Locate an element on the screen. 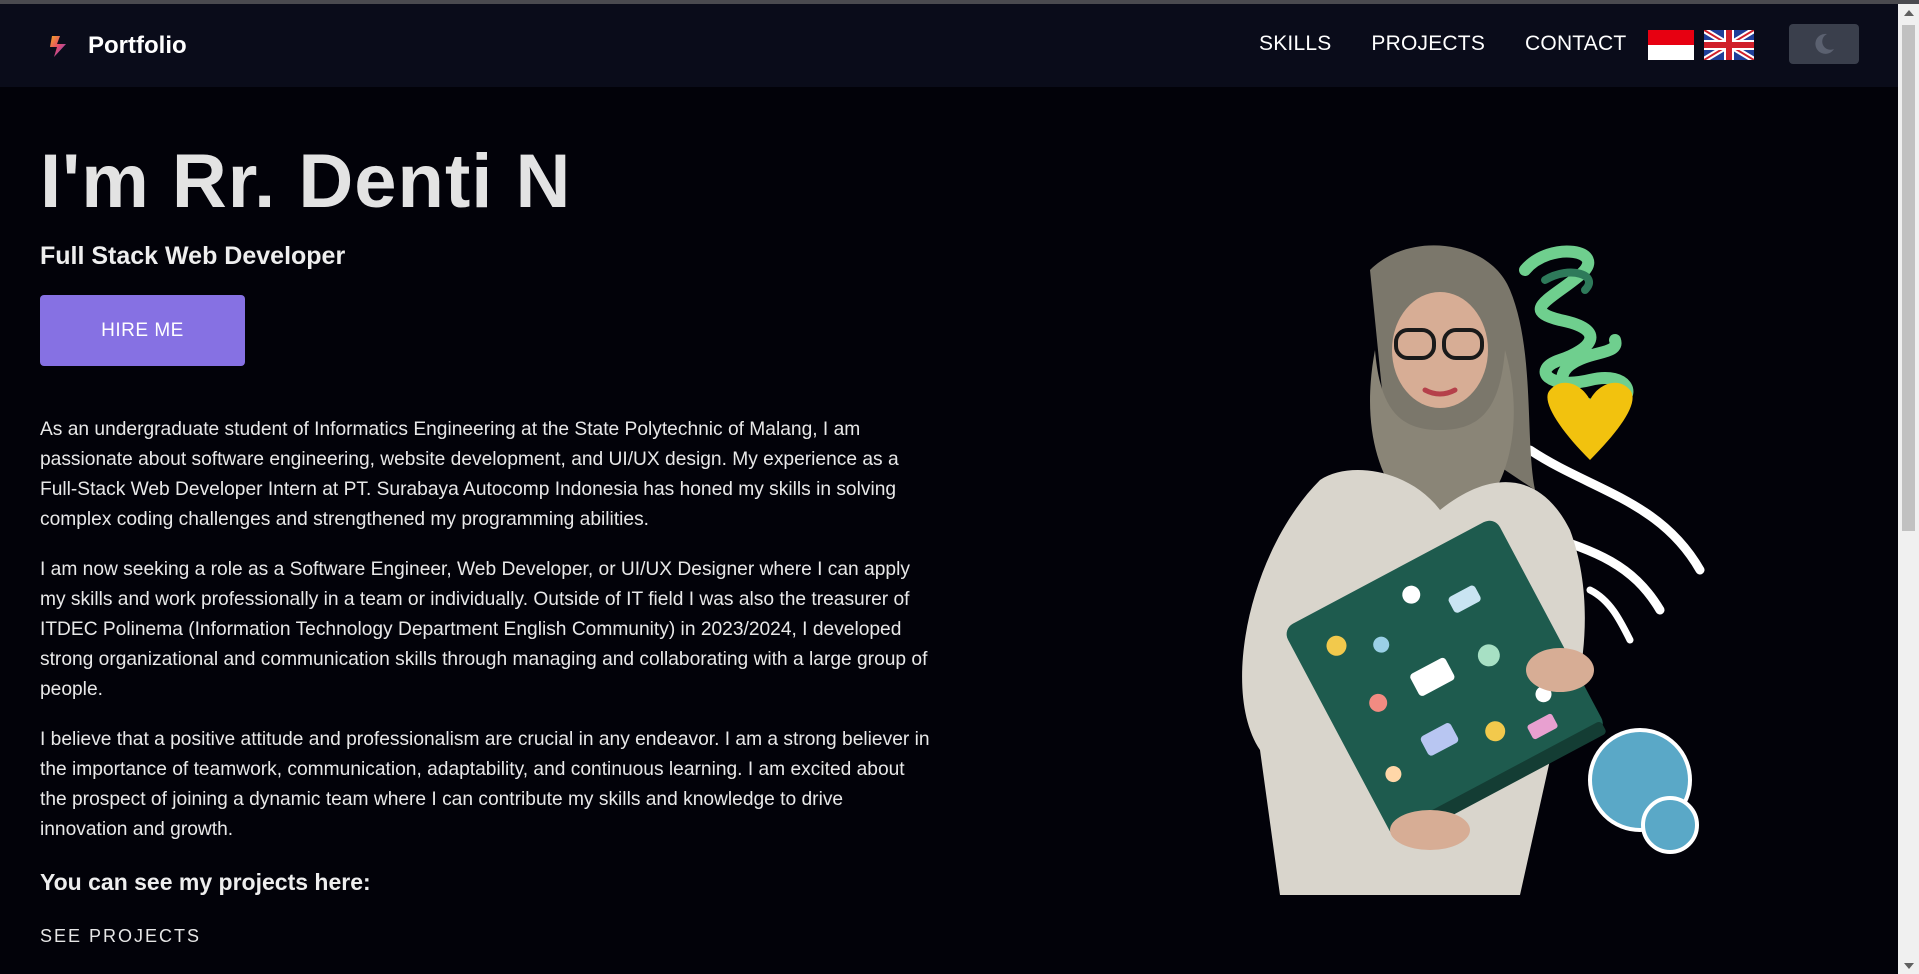 The image size is (1919, 974). moon-icon is located at coordinates (1824, 43).